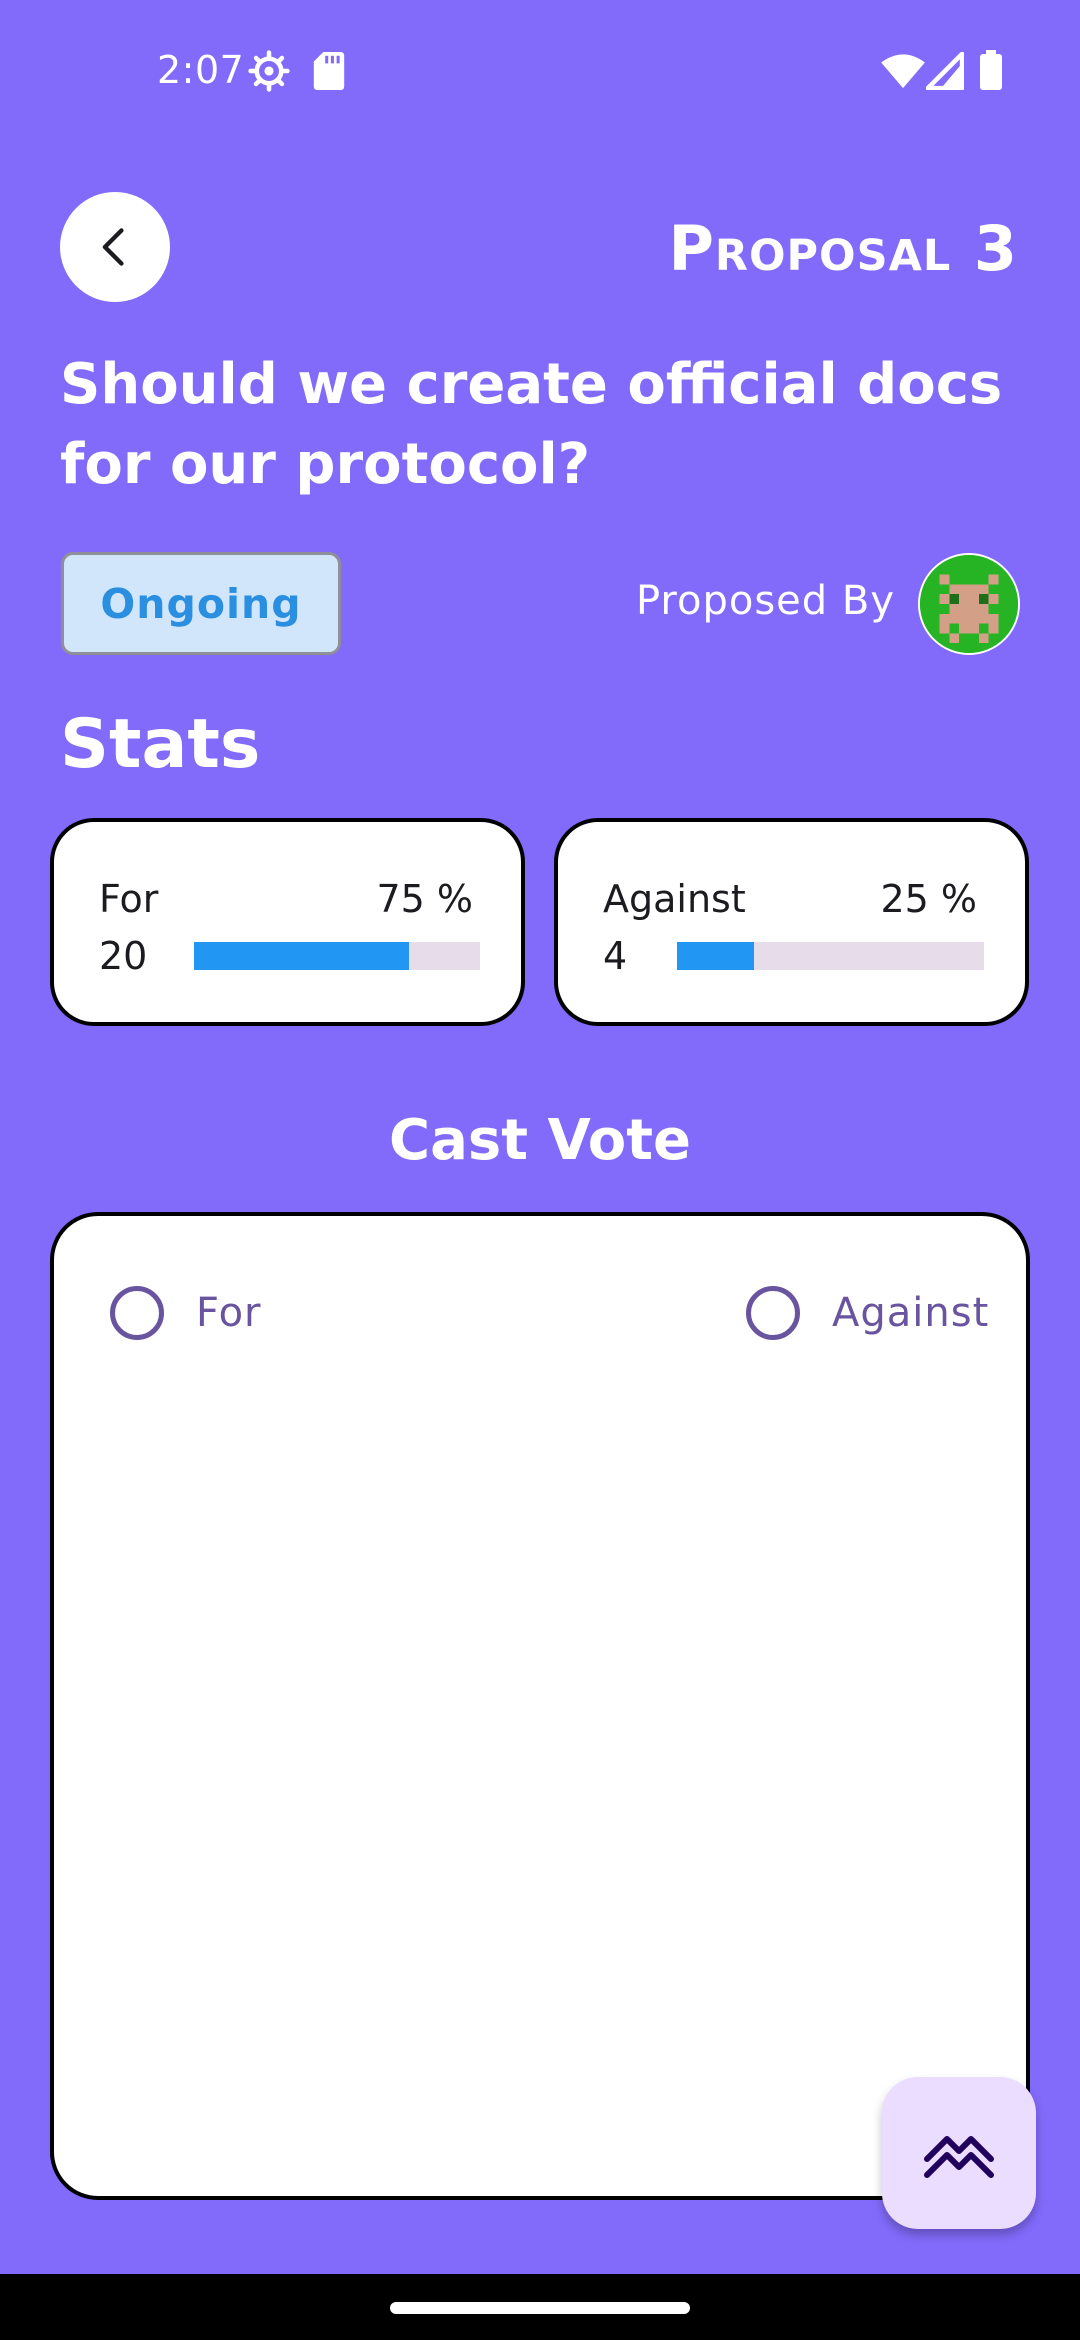 This screenshot has width=1080, height=2340. I want to click on back-button, so click(115, 247).